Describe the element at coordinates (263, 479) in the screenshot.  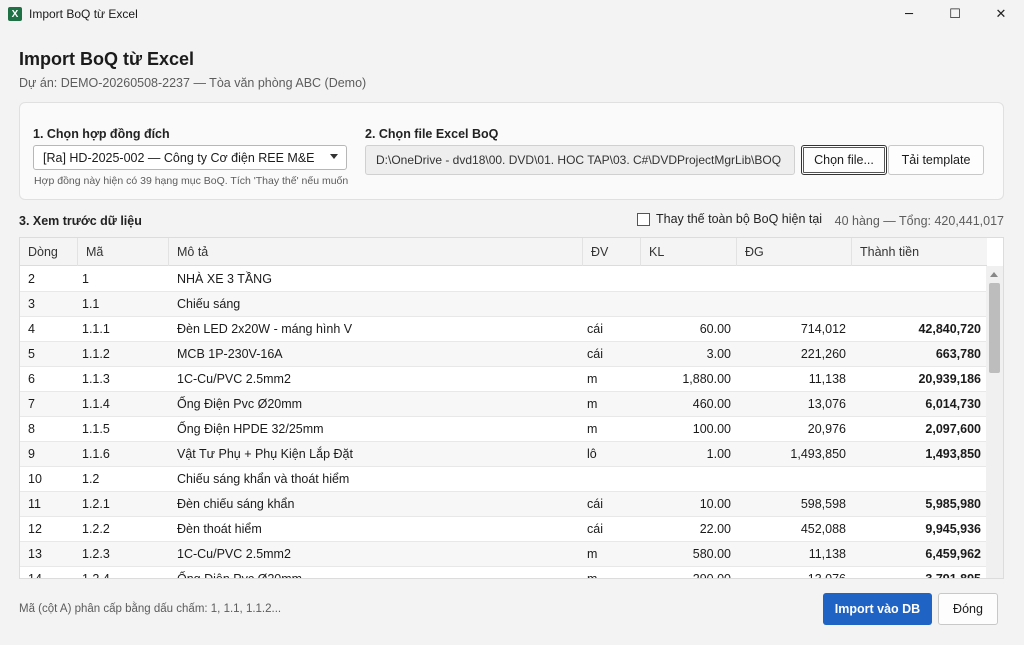
I see `cell-desc: Chiếu sáng khẩn và thoát hiểm` at that location.